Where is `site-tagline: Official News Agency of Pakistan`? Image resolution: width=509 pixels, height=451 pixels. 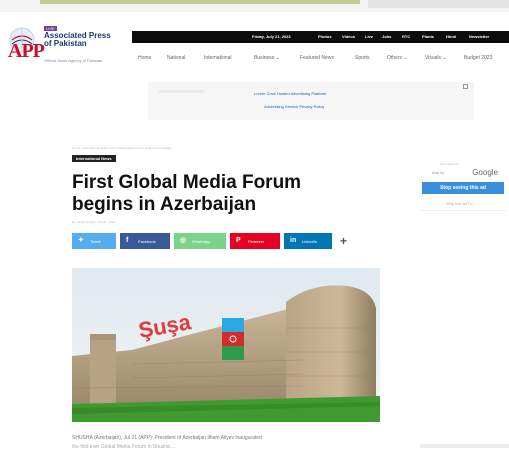
site-tagline: Official News Agency of Pakistan is located at coordinates (73, 60).